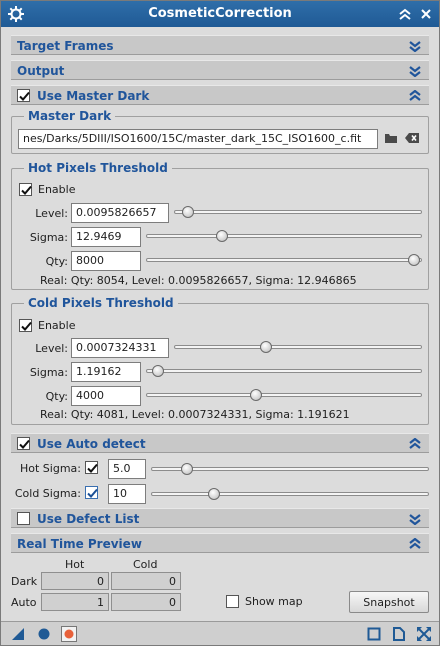 The height and width of the screenshot is (646, 440). I want to click on cold-sigma-label: Sigma:, so click(48, 372).